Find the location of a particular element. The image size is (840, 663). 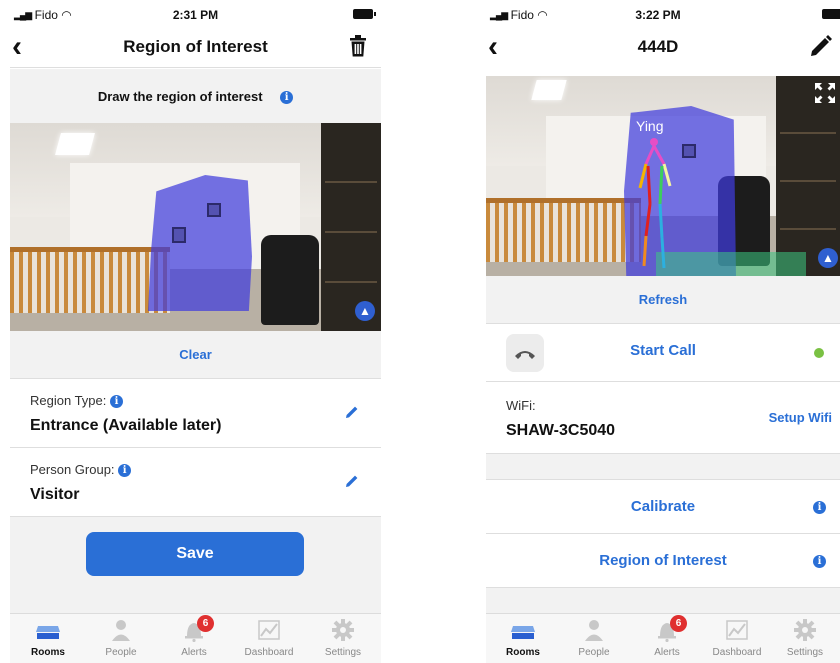

calibrate-button: Calibrate is located at coordinates (663, 506).